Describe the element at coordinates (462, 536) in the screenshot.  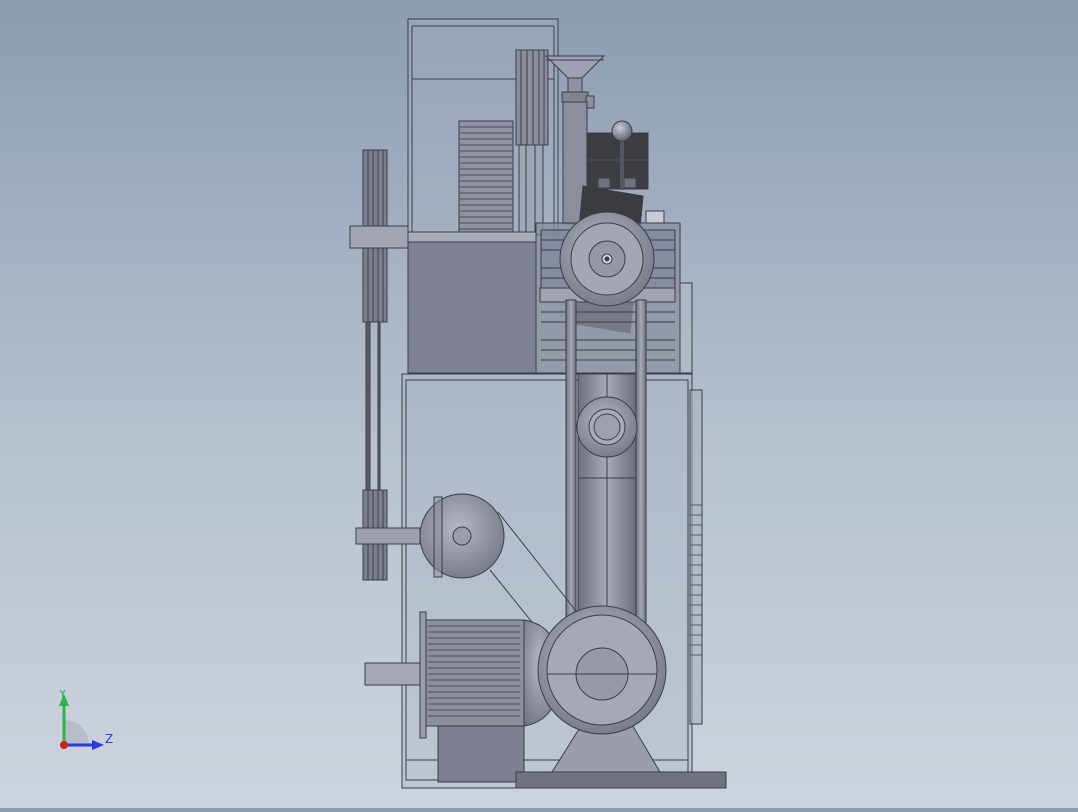
I see `idler-pulley` at that location.